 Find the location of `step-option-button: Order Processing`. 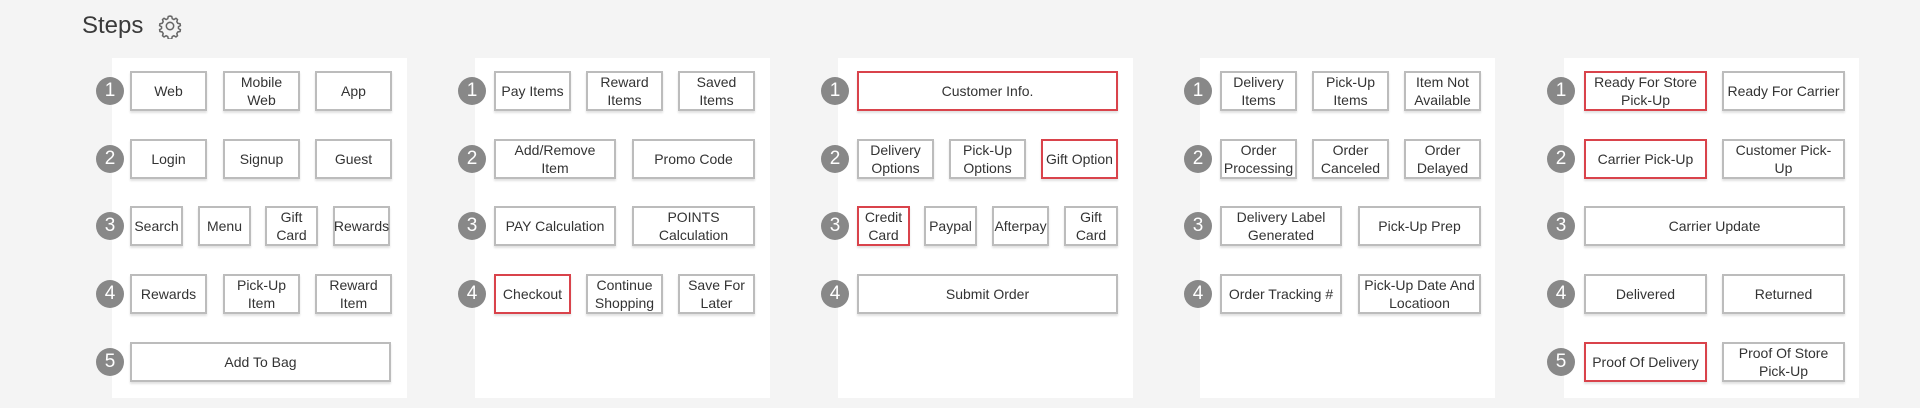

step-option-button: Order Processing is located at coordinates (1258, 159).